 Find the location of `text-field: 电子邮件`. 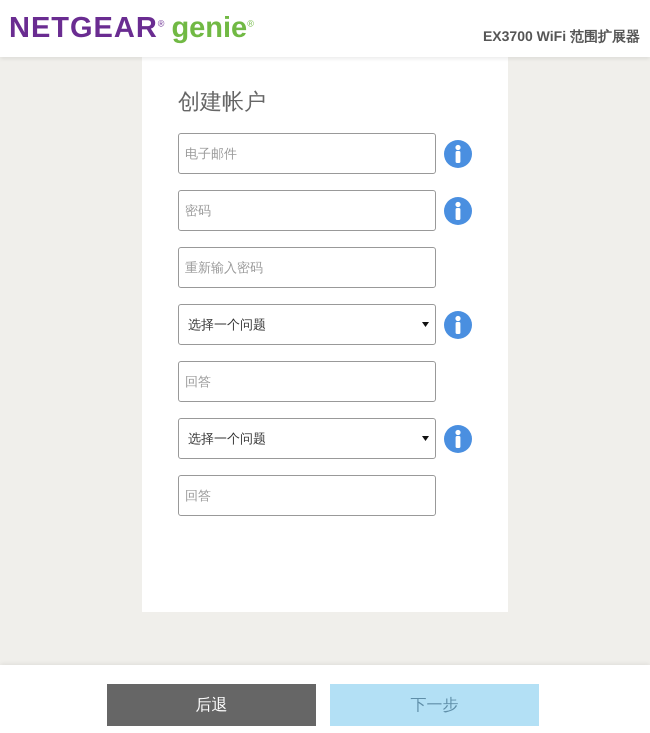

text-field: 电子邮件 is located at coordinates (307, 153).